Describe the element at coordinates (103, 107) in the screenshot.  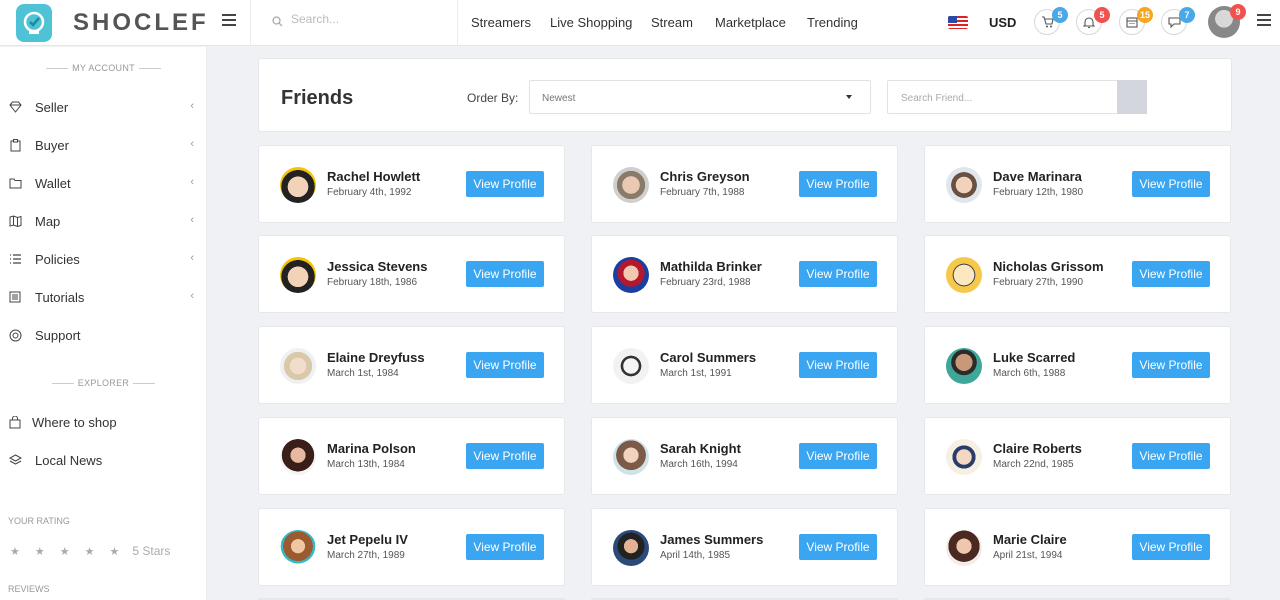
I see `sidebar-item-seller: Seller ‹` at that location.